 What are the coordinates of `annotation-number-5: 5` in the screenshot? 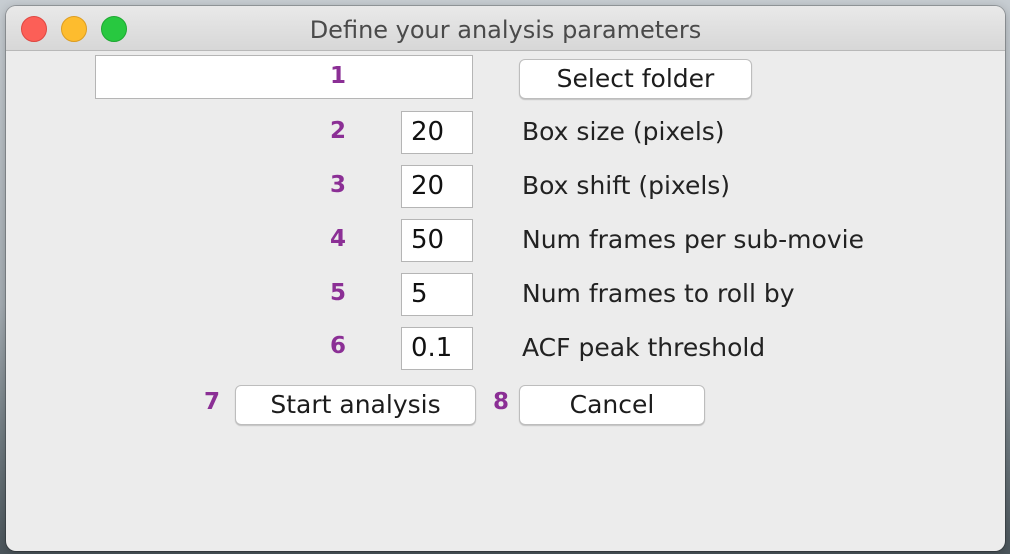 It's located at (337, 293).